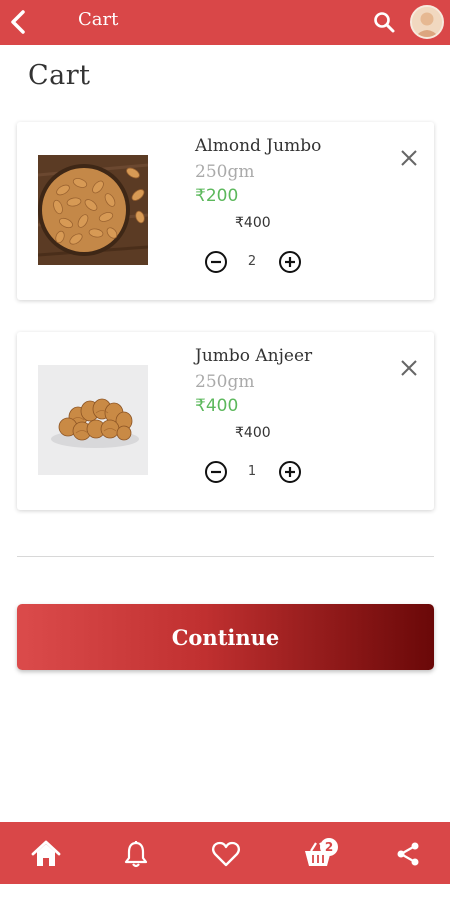 This screenshot has height=900, width=450. I want to click on chevron-left-icon, so click(18, 22).